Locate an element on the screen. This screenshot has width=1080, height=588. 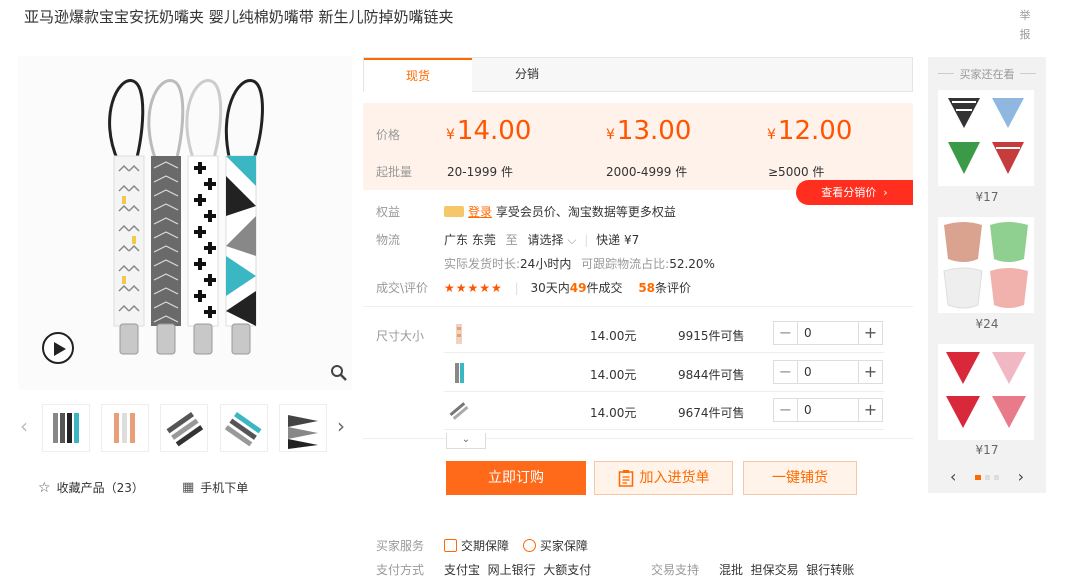
expand-sku-button: ⌄ is located at coordinates (466, 441).